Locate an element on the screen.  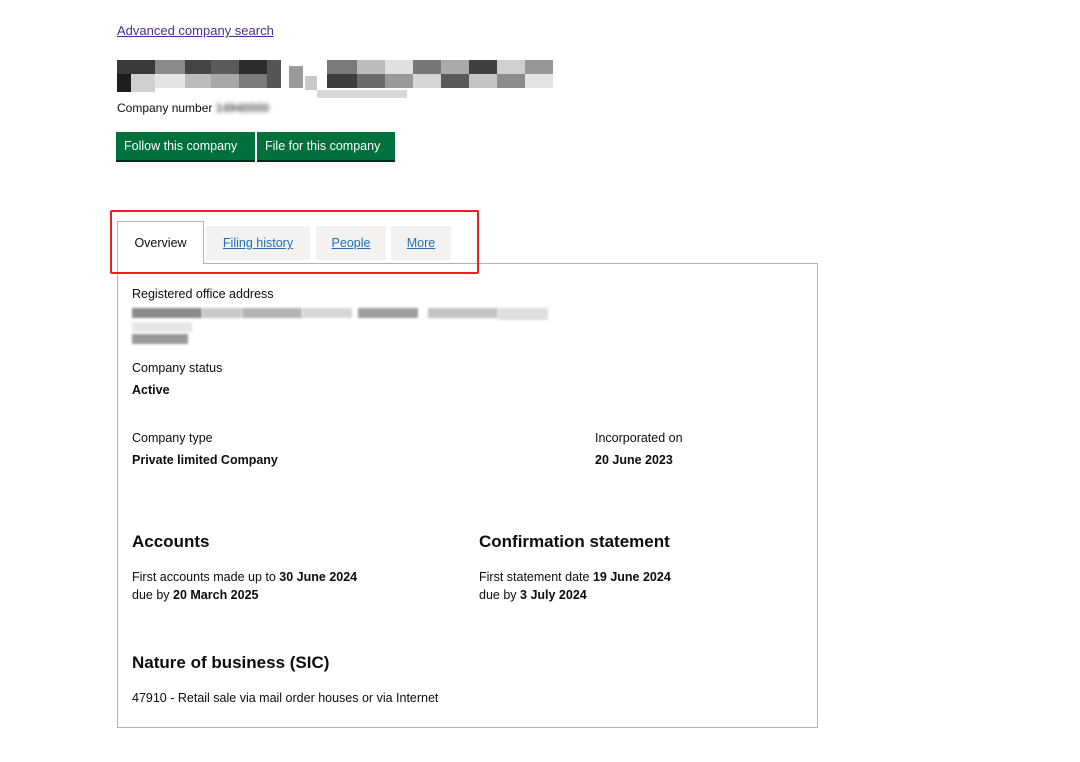
confirmation-statement-date: First statement date 19 June 2024 is located at coordinates (575, 577).